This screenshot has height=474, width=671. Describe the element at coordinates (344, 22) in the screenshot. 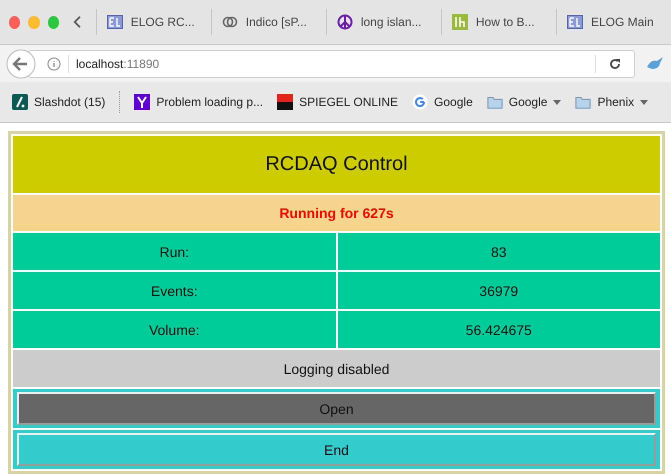

I see `peace-icon` at that location.